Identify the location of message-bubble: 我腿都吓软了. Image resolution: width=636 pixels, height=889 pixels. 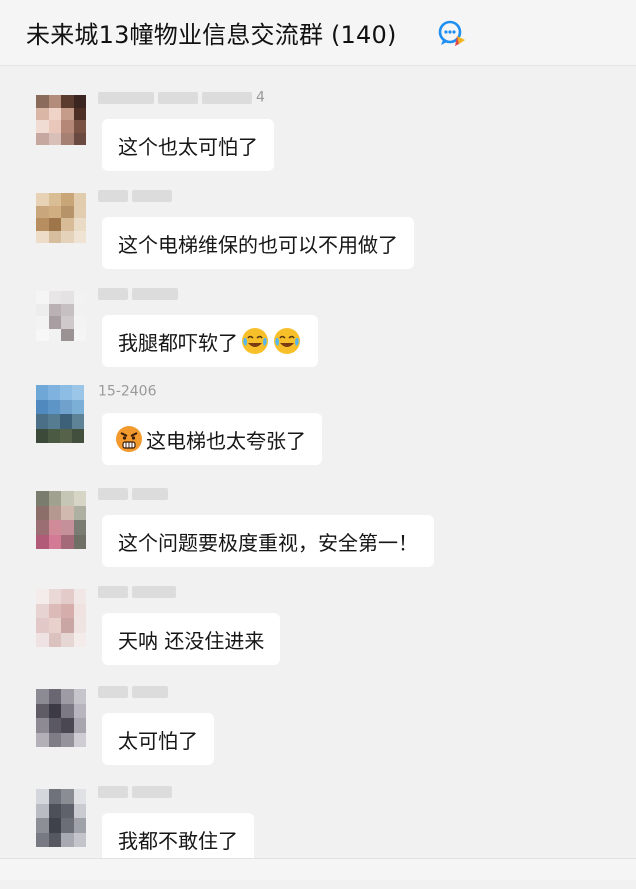
(210, 341).